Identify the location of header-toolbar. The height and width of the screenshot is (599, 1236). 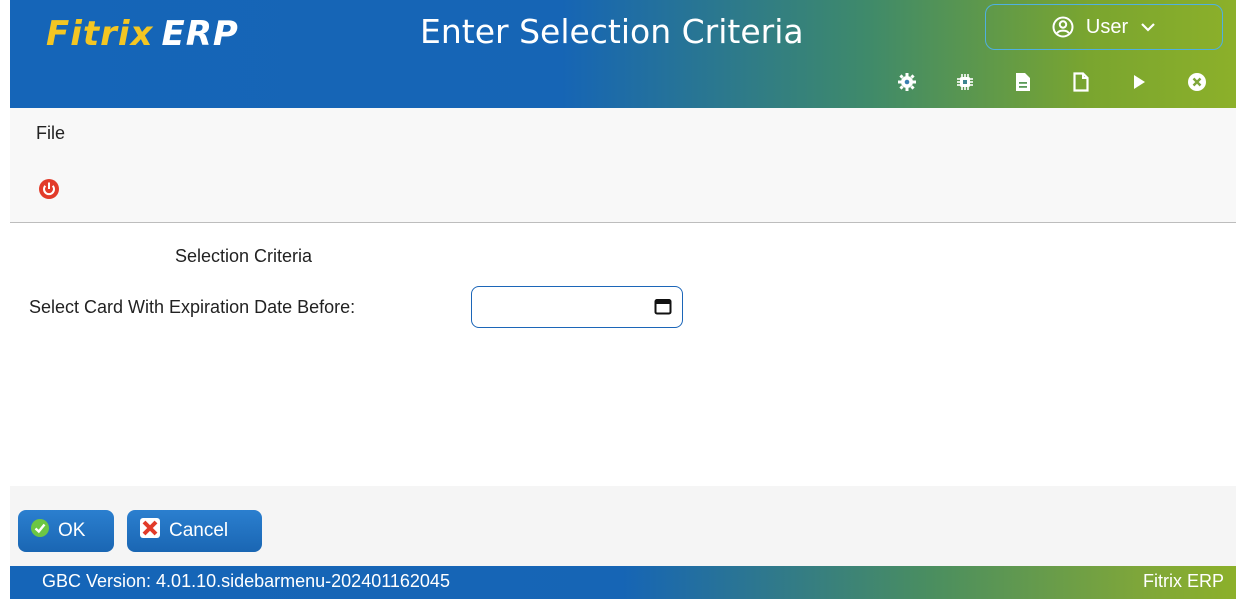
(1052, 82).